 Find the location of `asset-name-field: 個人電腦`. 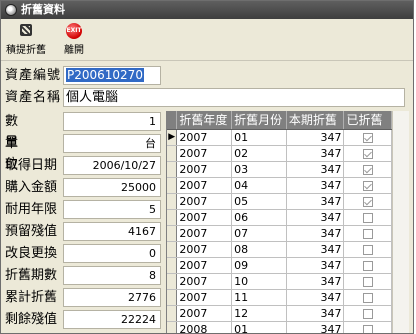

asset-name-field: 個人電腦 is located at coordinates (234, 97).